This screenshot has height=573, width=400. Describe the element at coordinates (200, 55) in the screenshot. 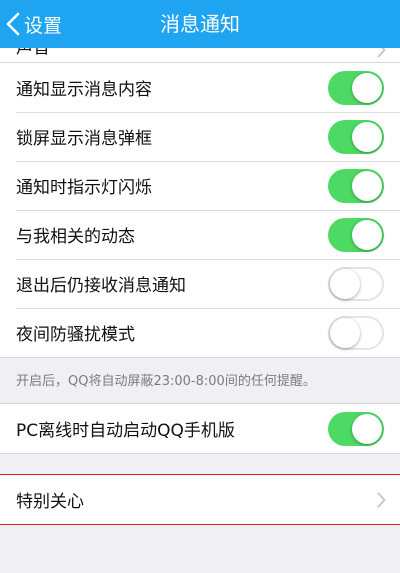

I see `settings-item-sound: 声音` at that location.